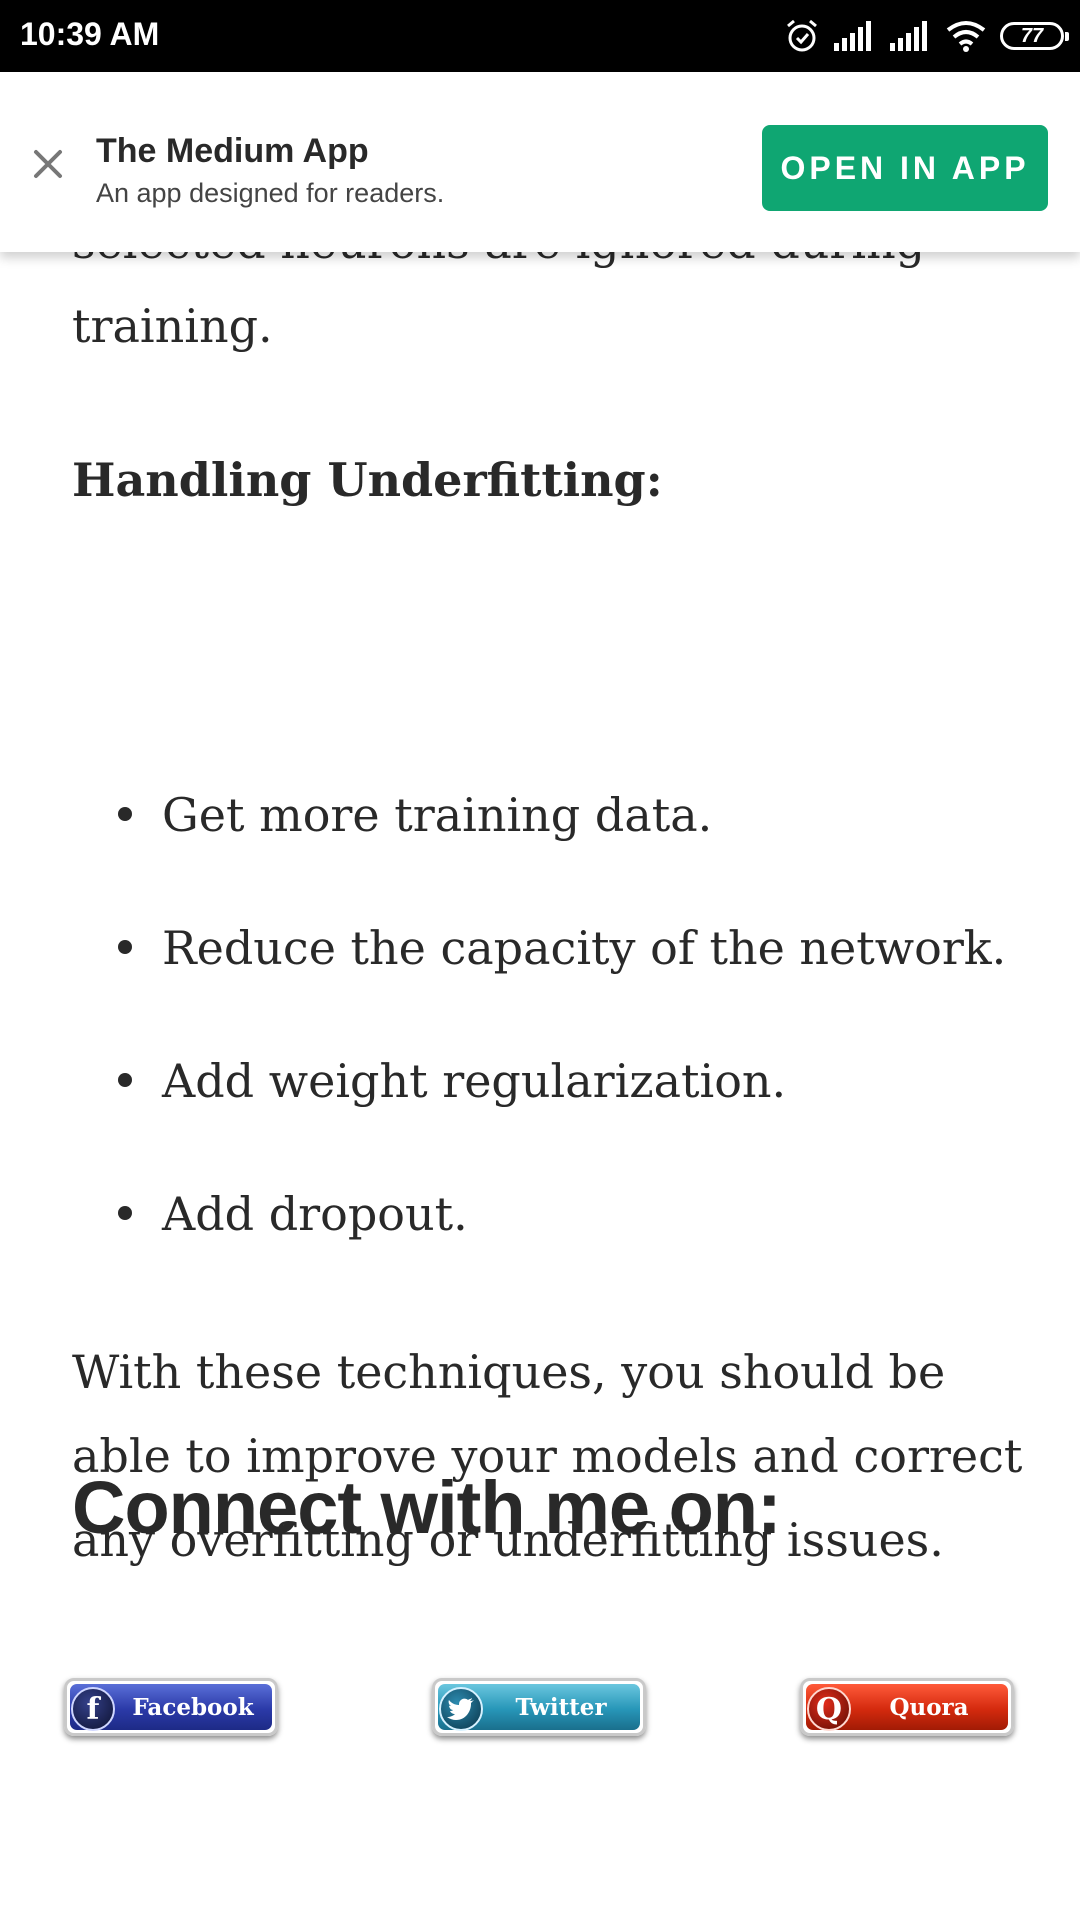 Image resolution: width=1080 pixels, height=1920 pixels. Describe the element at coordinates (90, 34) in the screenshot. I see `status-time: 10:39 AM` at that location.